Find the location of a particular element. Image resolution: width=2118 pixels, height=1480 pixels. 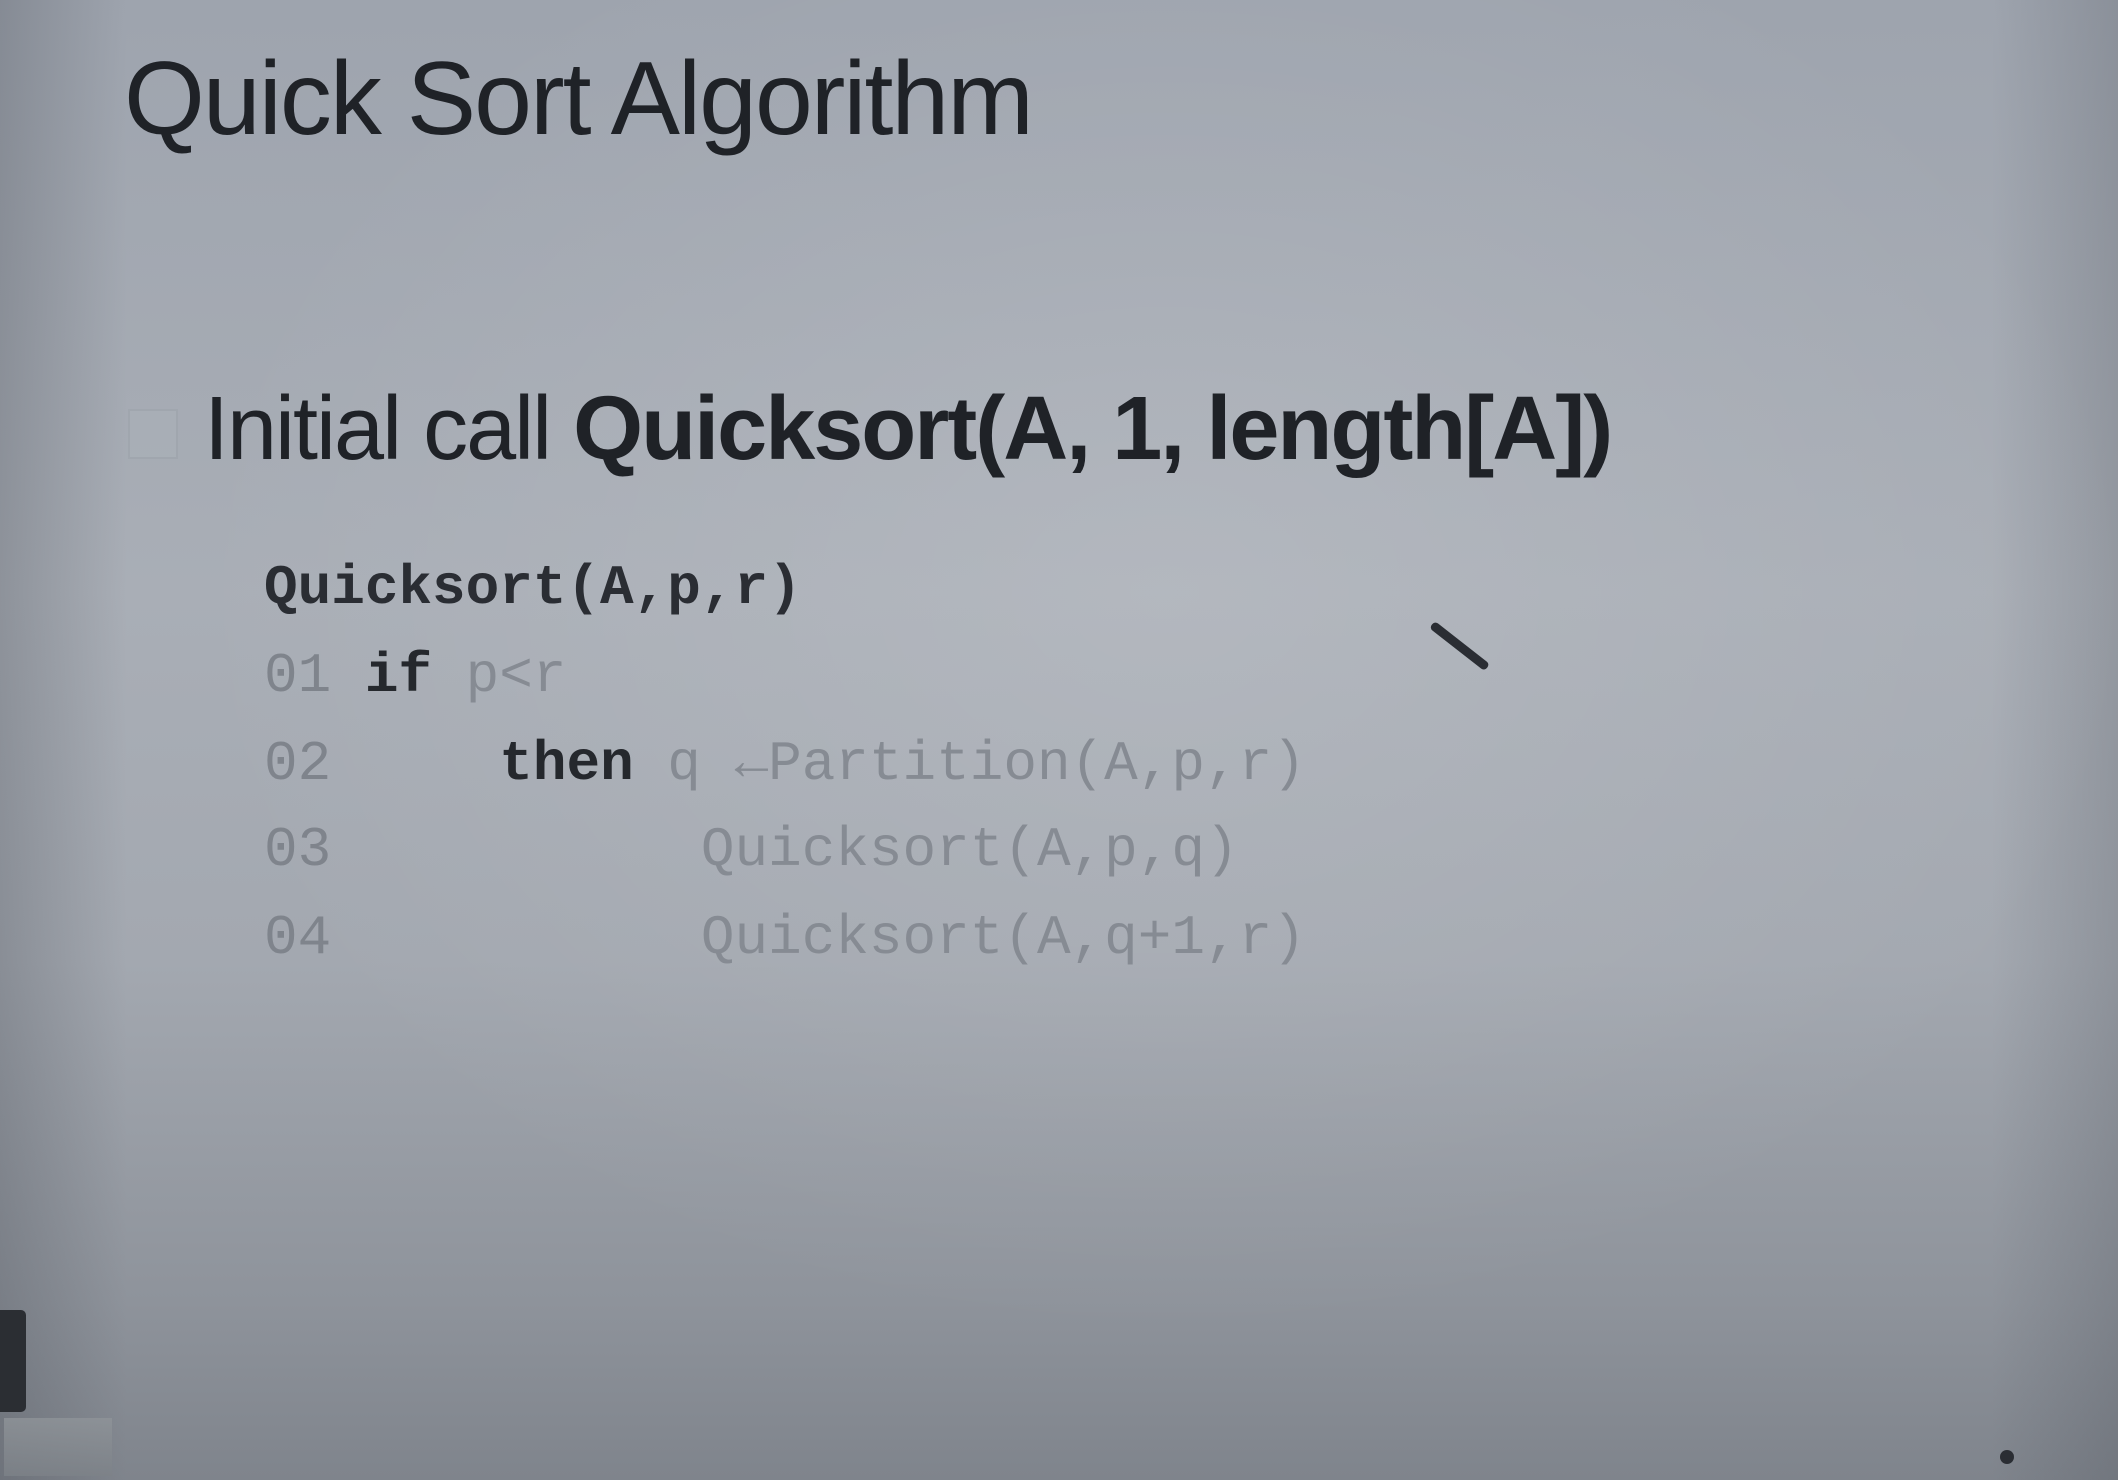

code-text: Quicksort(A,q+1,r) is located at coordinates (1003, 938).